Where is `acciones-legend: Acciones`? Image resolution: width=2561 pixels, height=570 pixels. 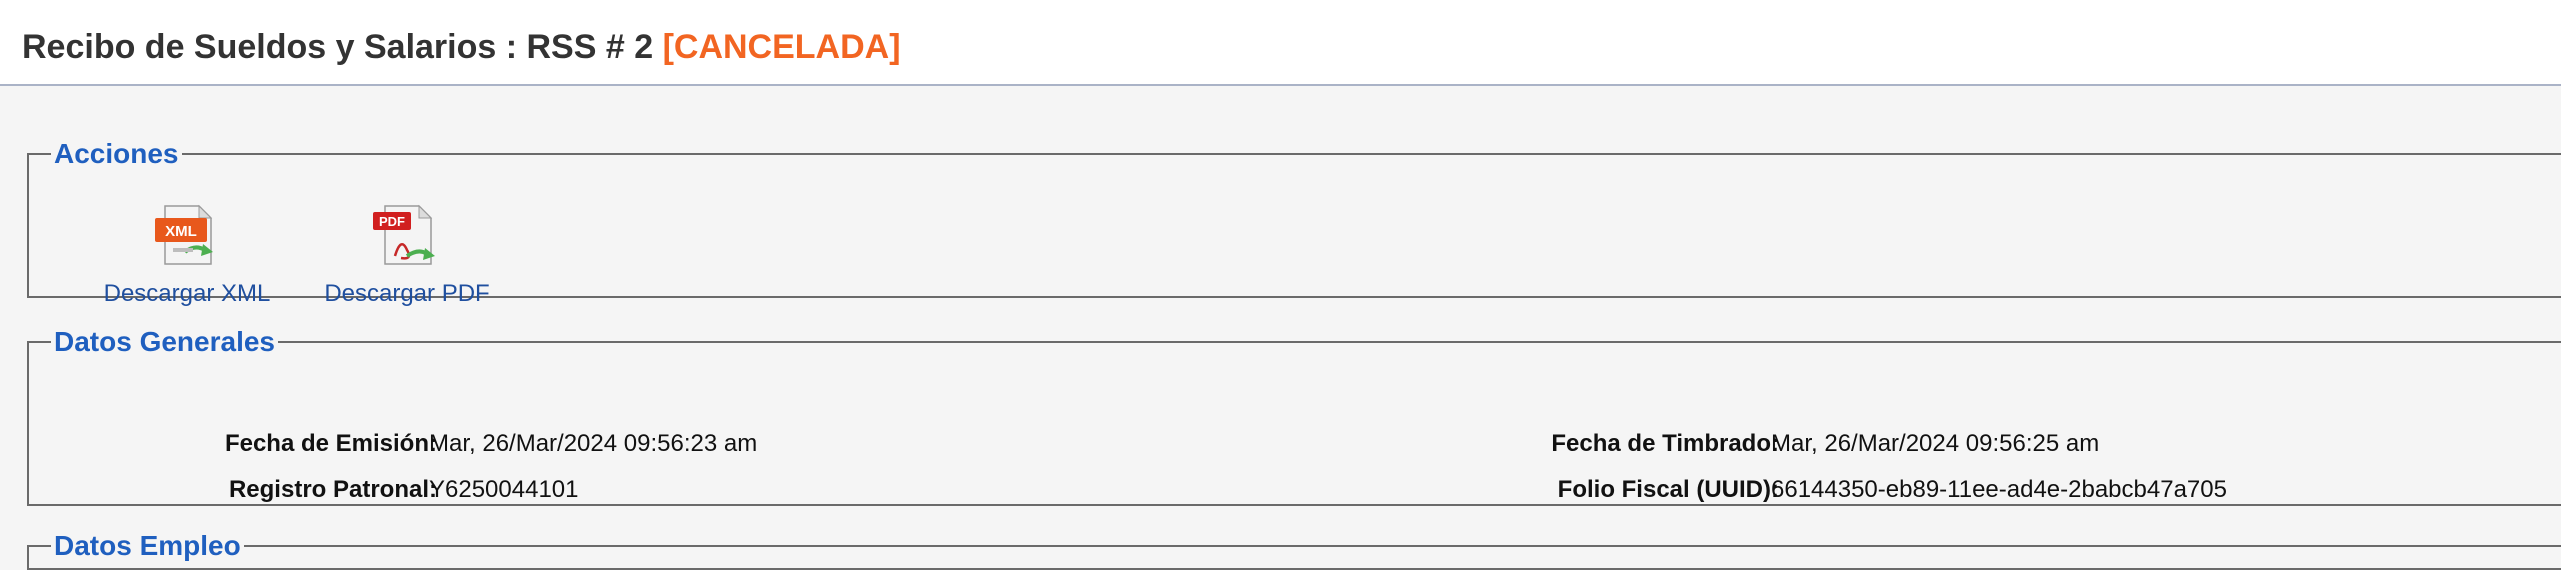
acciones-legend: Acciones is located at coordinates (116, 153).